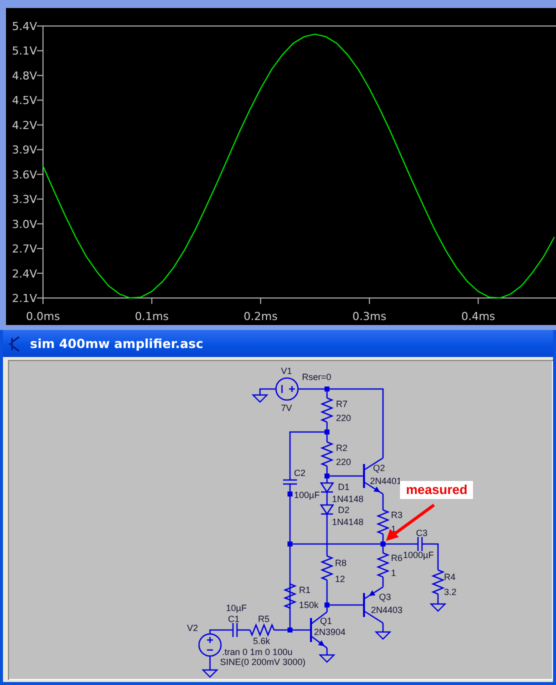  I want to click on y-tick-label: 5.1V, so click(24, 51).